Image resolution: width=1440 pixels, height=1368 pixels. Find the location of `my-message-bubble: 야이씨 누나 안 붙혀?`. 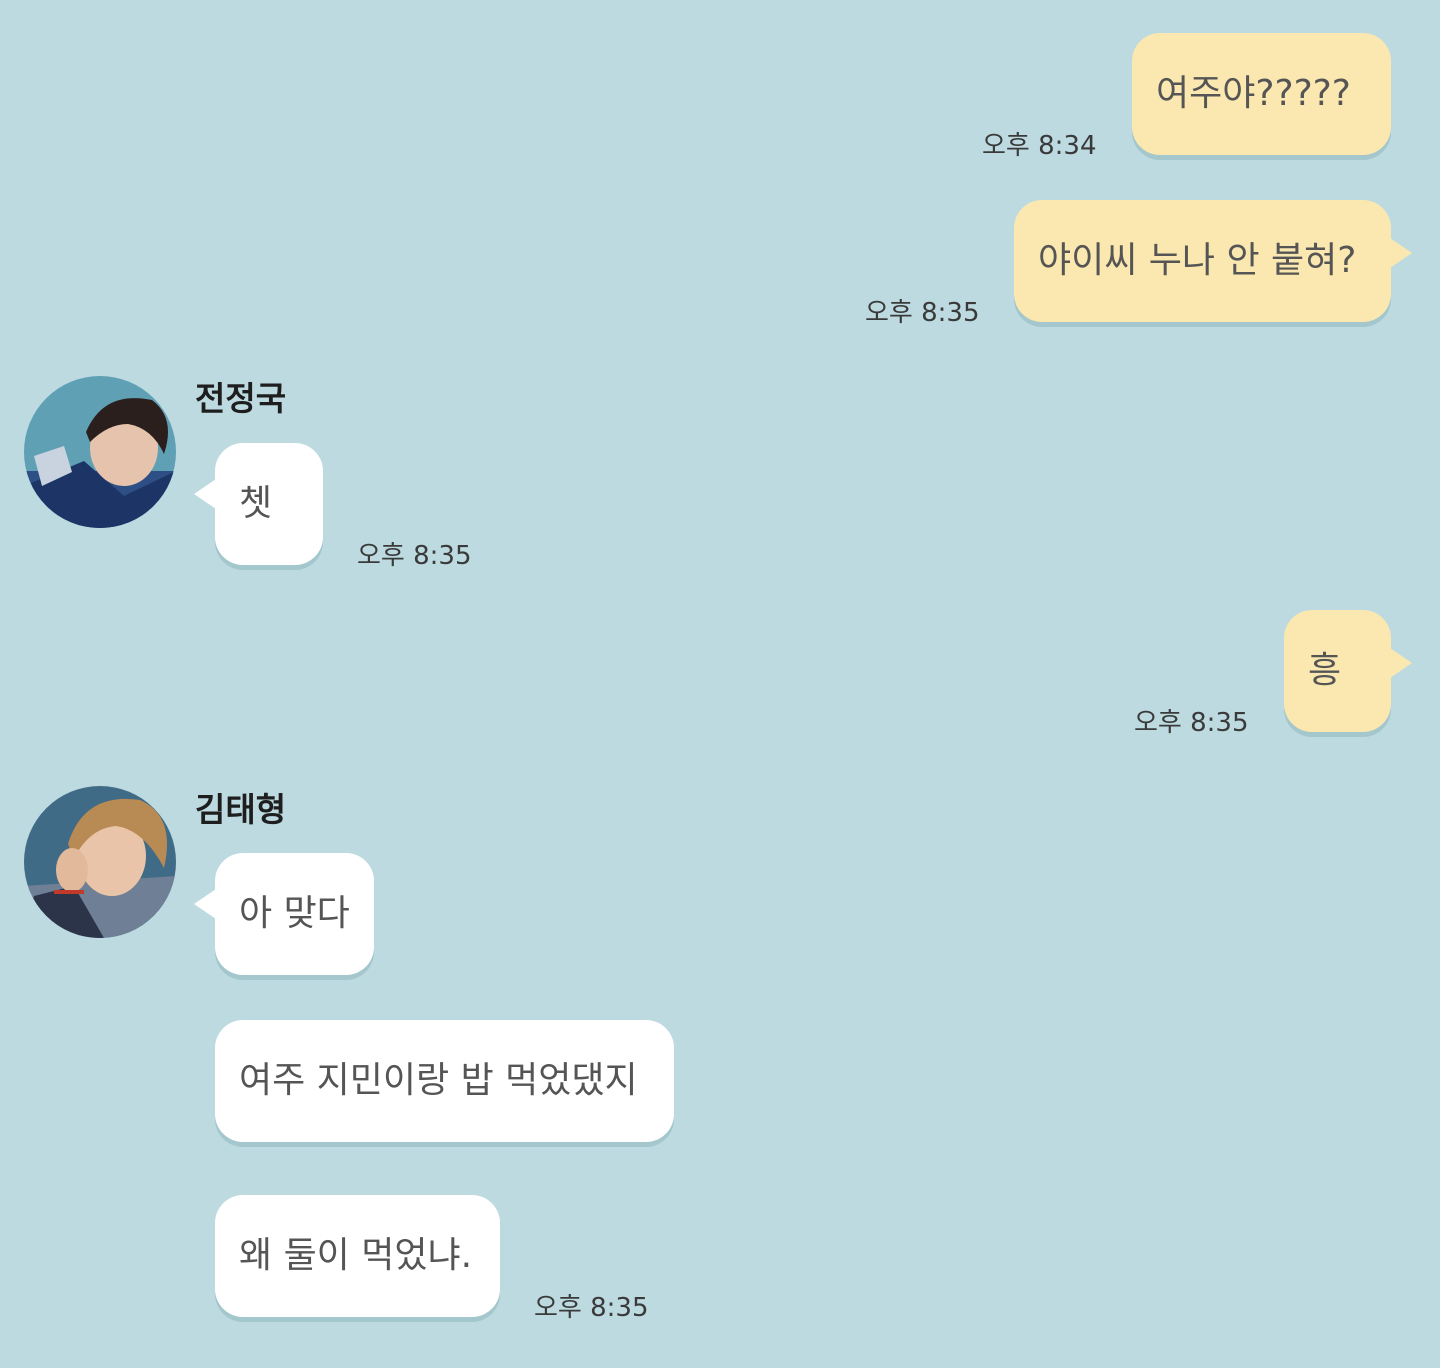

my-message-bubble: 야이씨 누나 안 붙혀? is located at coordinates (1213, 261).